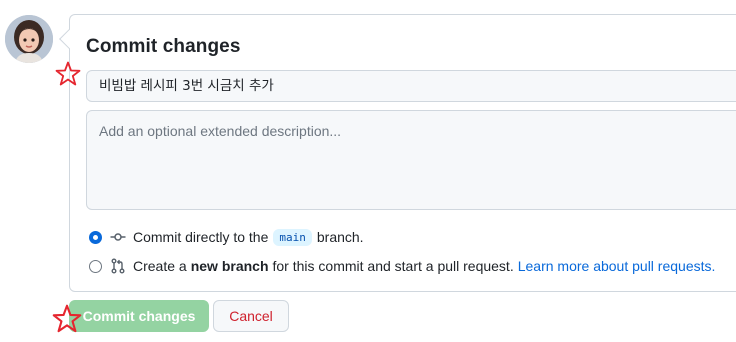 This screenshot has height=342, width=736. I want to click on git-pull-request-icon, so click(118, 266).